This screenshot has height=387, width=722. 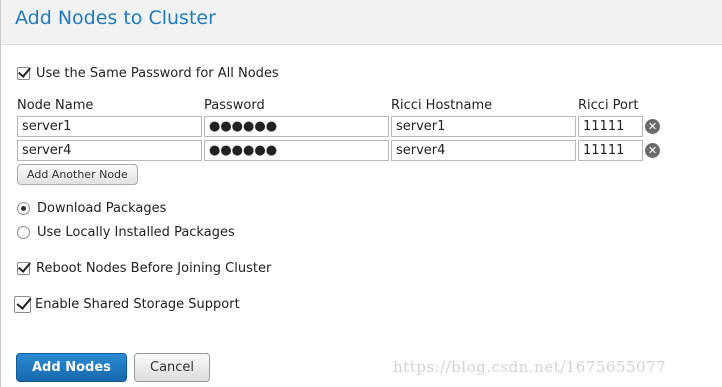 I want to click on shared-storage-checkbox, so click(x=22, y=304).